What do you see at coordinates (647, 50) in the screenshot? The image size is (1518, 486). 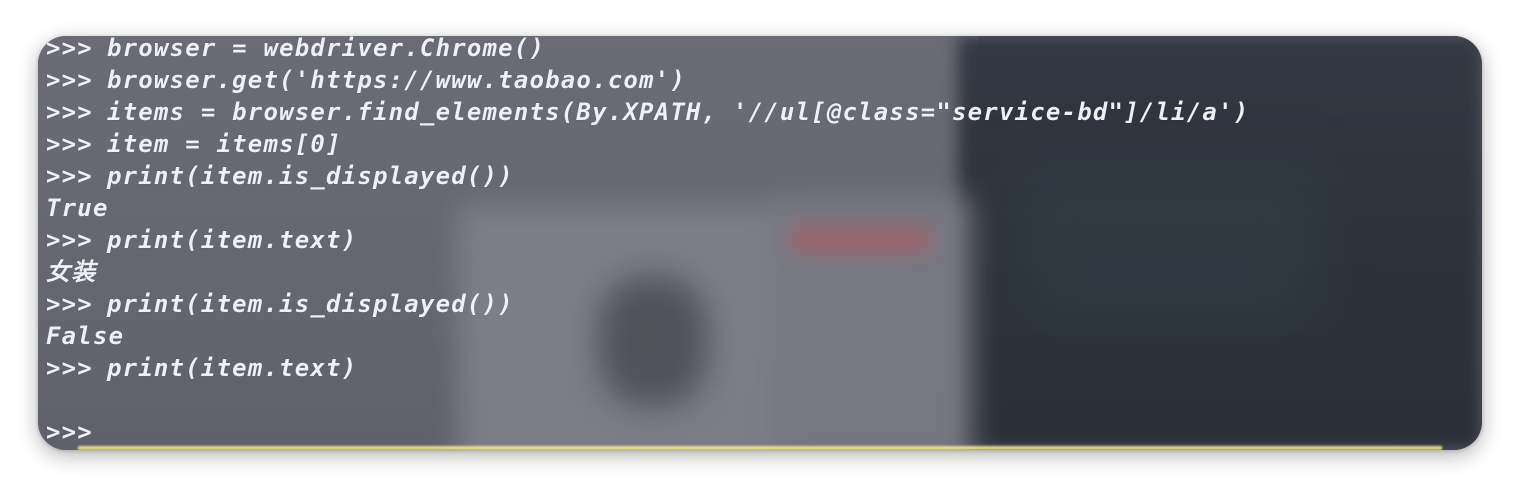 I see `terminal-input-line: >>> browser = webdriver.Chrome()` at bounding box center [647, 50].